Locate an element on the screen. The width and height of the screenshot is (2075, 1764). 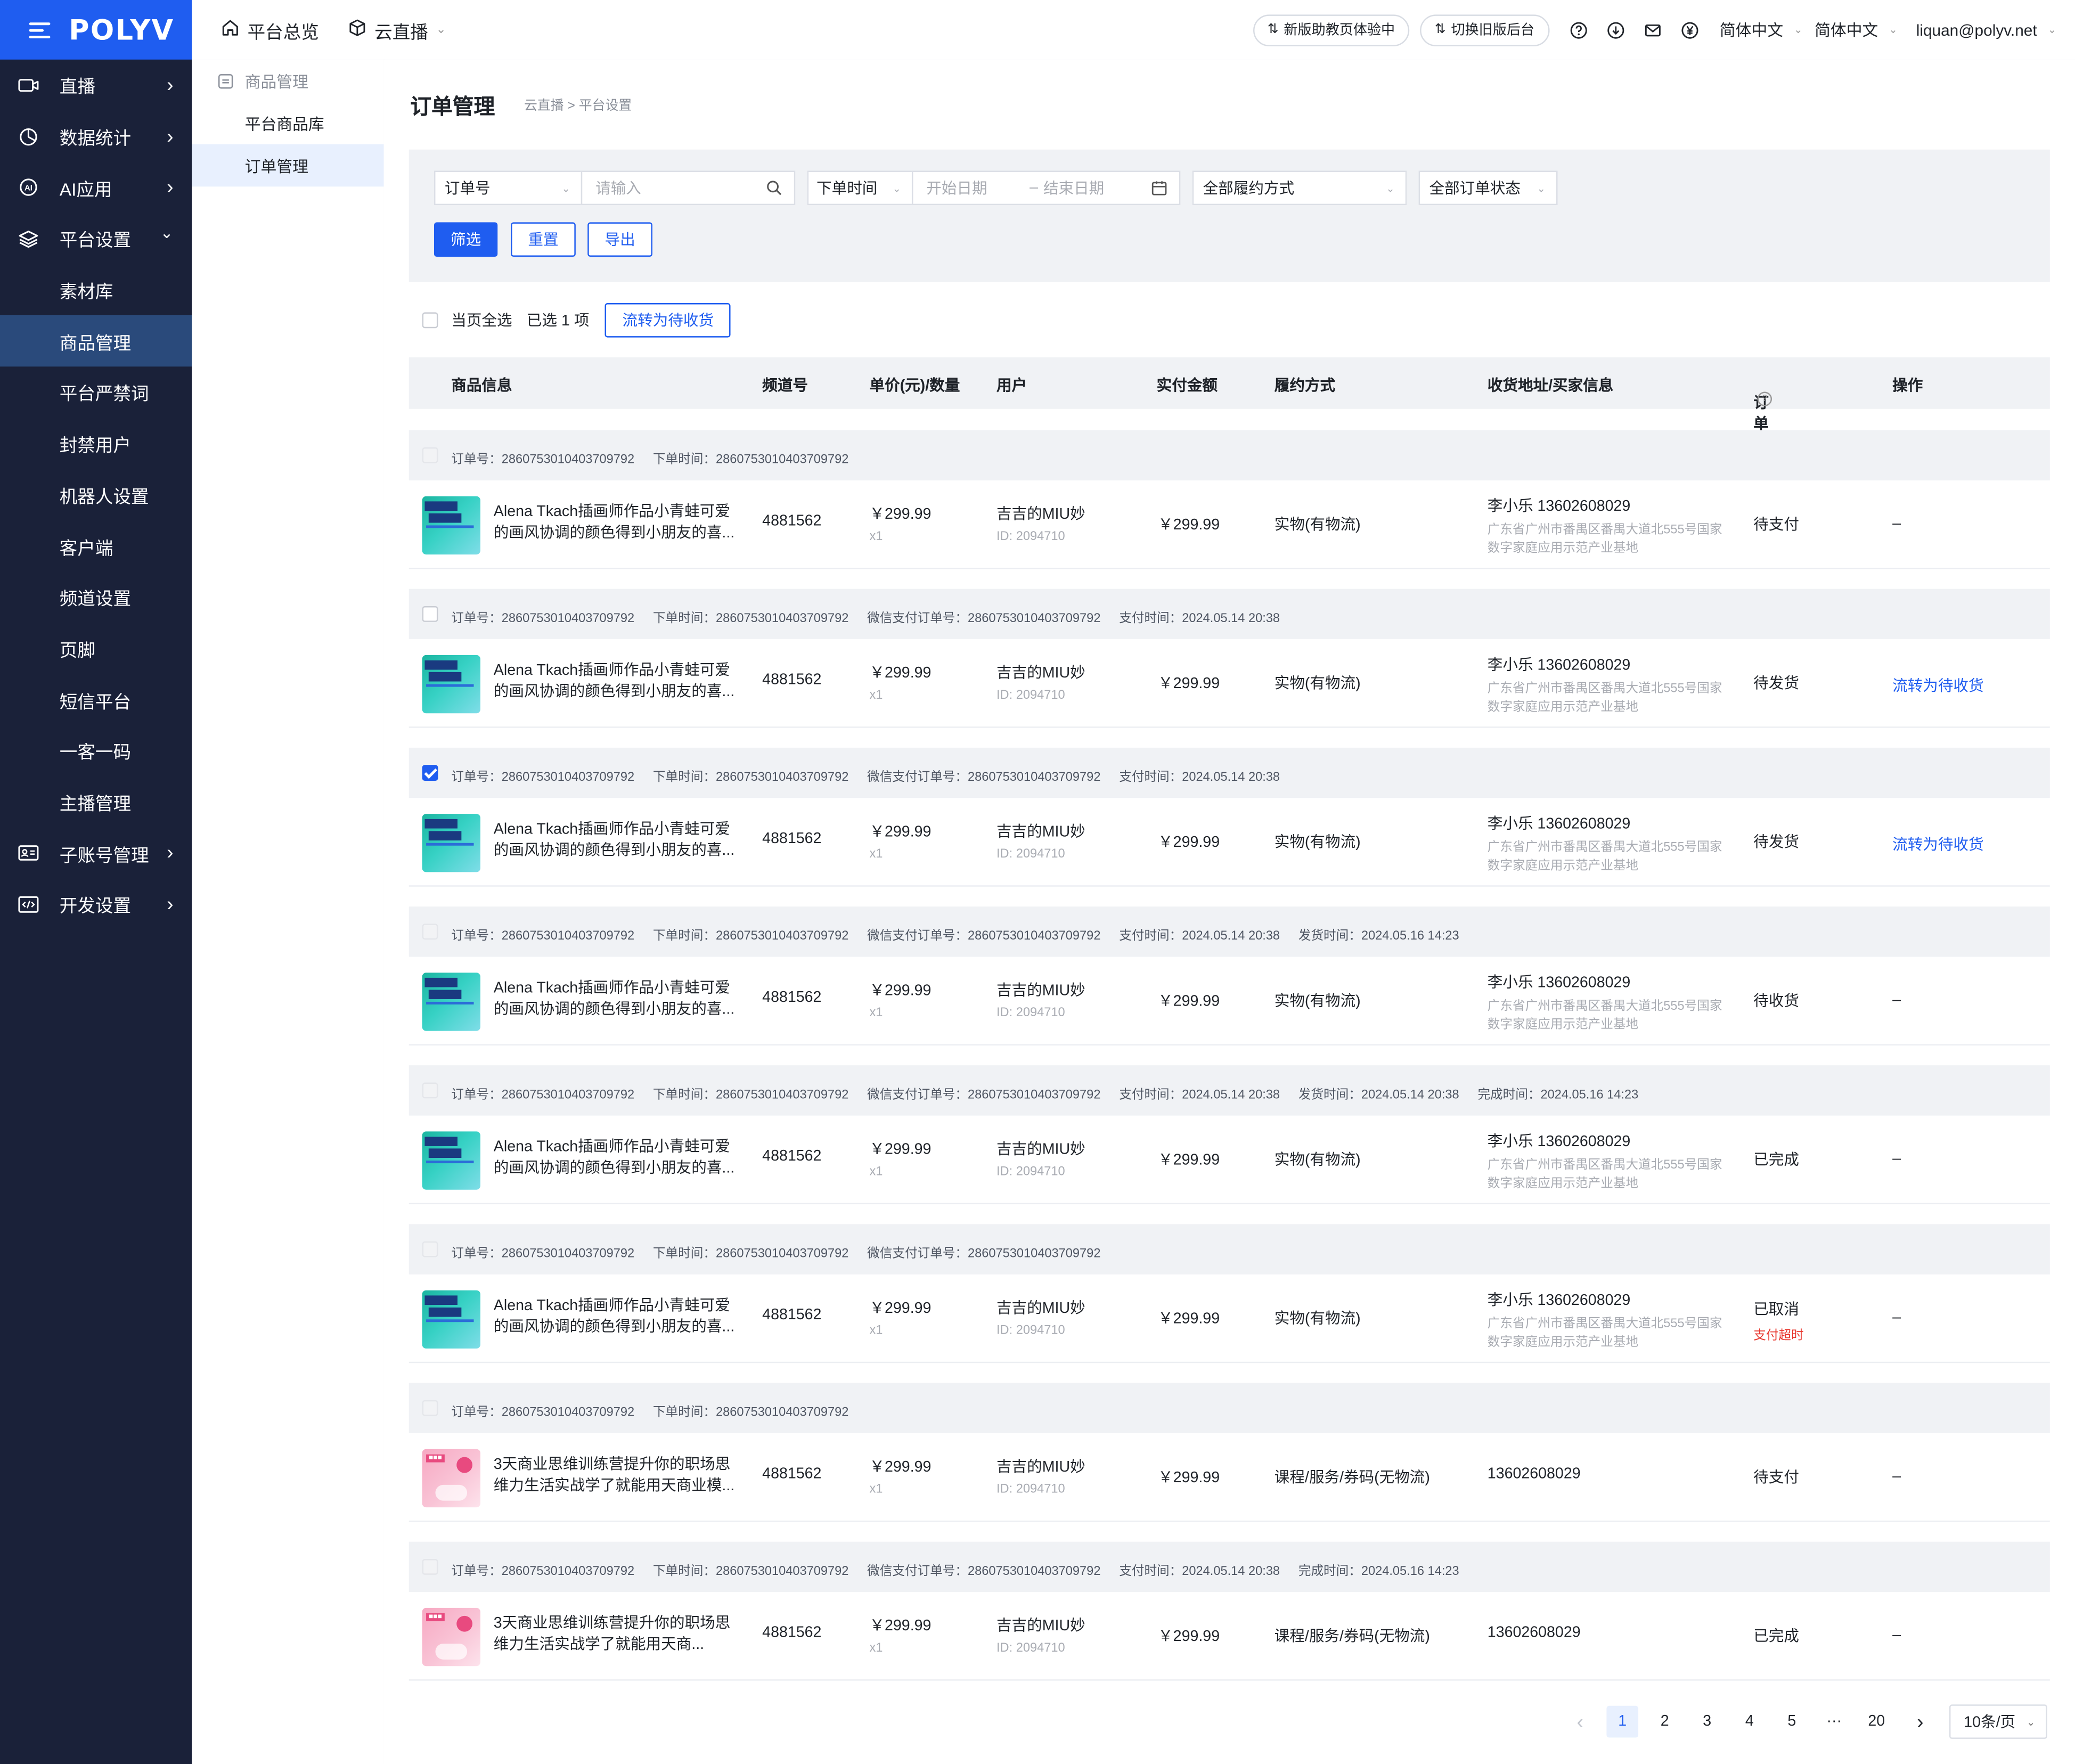
sidebar-item-bottom_items-1: 开发设置 › is located at coordinates (96, 905).